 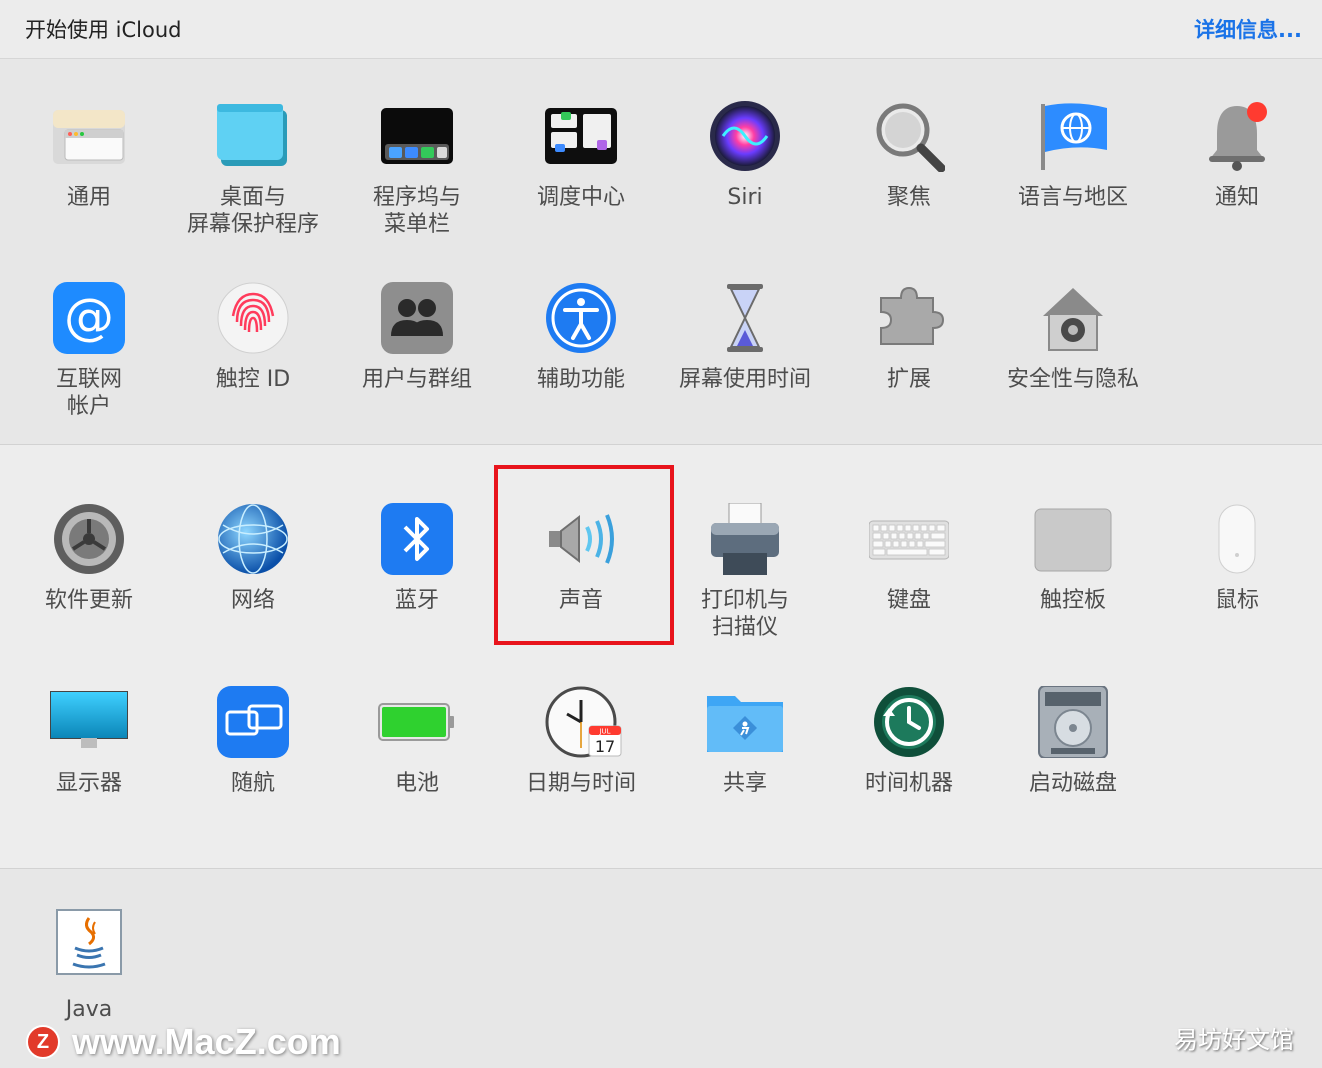 What do you see at coordinates (1073, 539) in the screenshot?
I see `trackpad-icon` at bounding box center [1073, 539].